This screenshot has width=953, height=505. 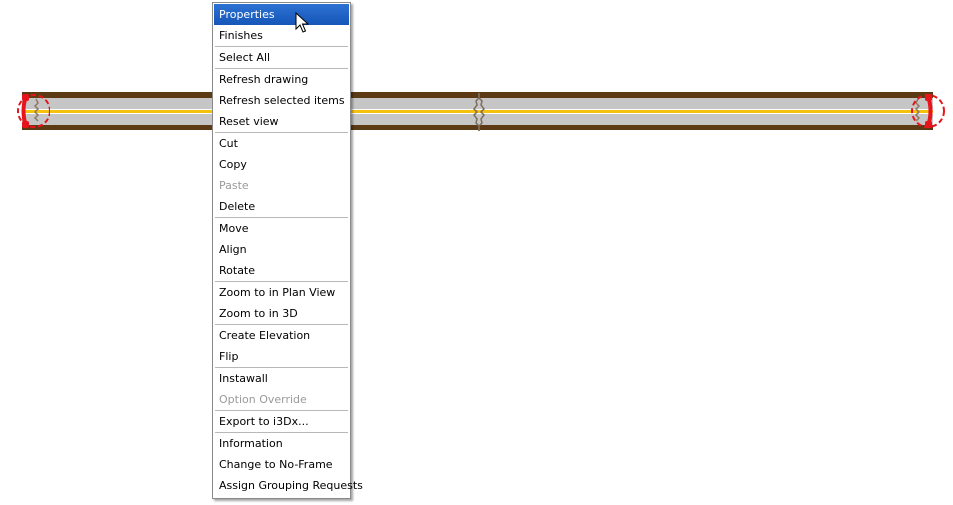 What do you see at coordinates (302, 22) in the screenshot?
I see `mouse-pointer-icon` at bounding box center [302, 22].